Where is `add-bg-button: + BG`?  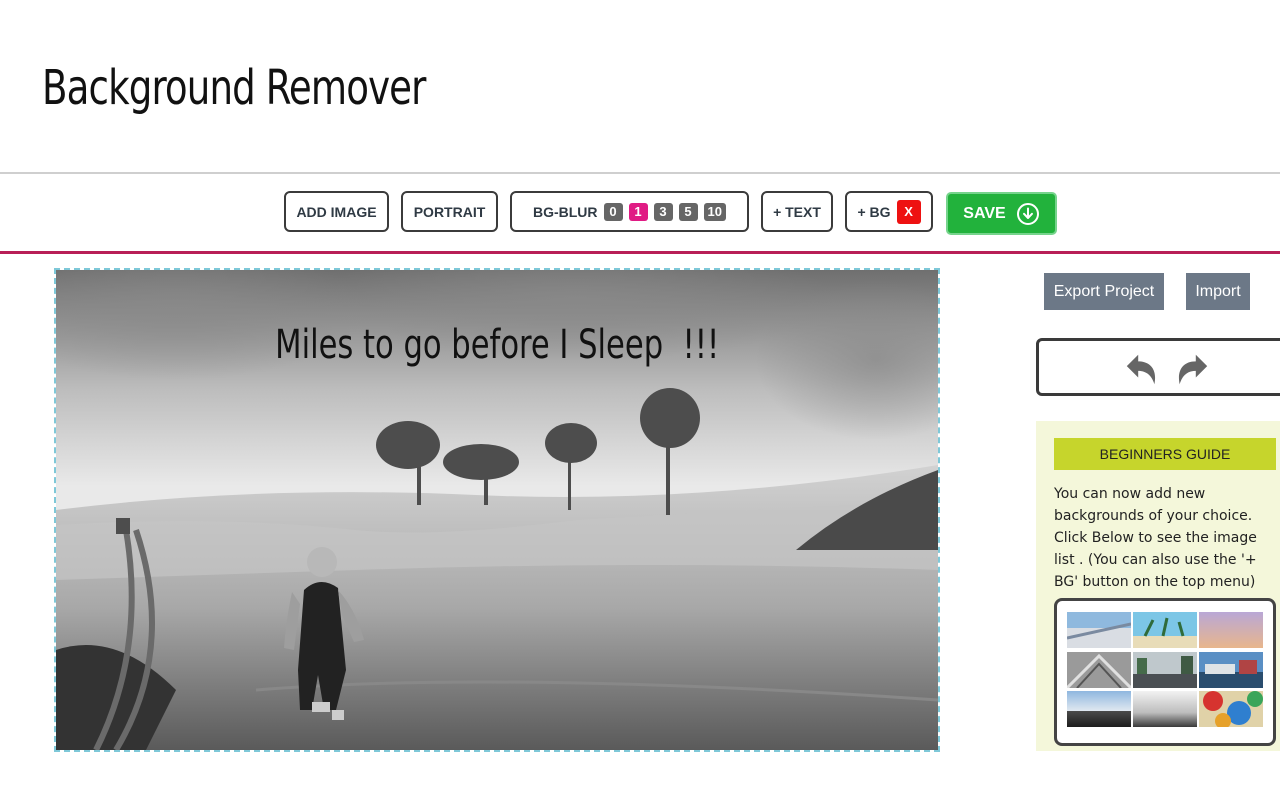 add-bg-button: + BG is located at coordinates (873, 212).